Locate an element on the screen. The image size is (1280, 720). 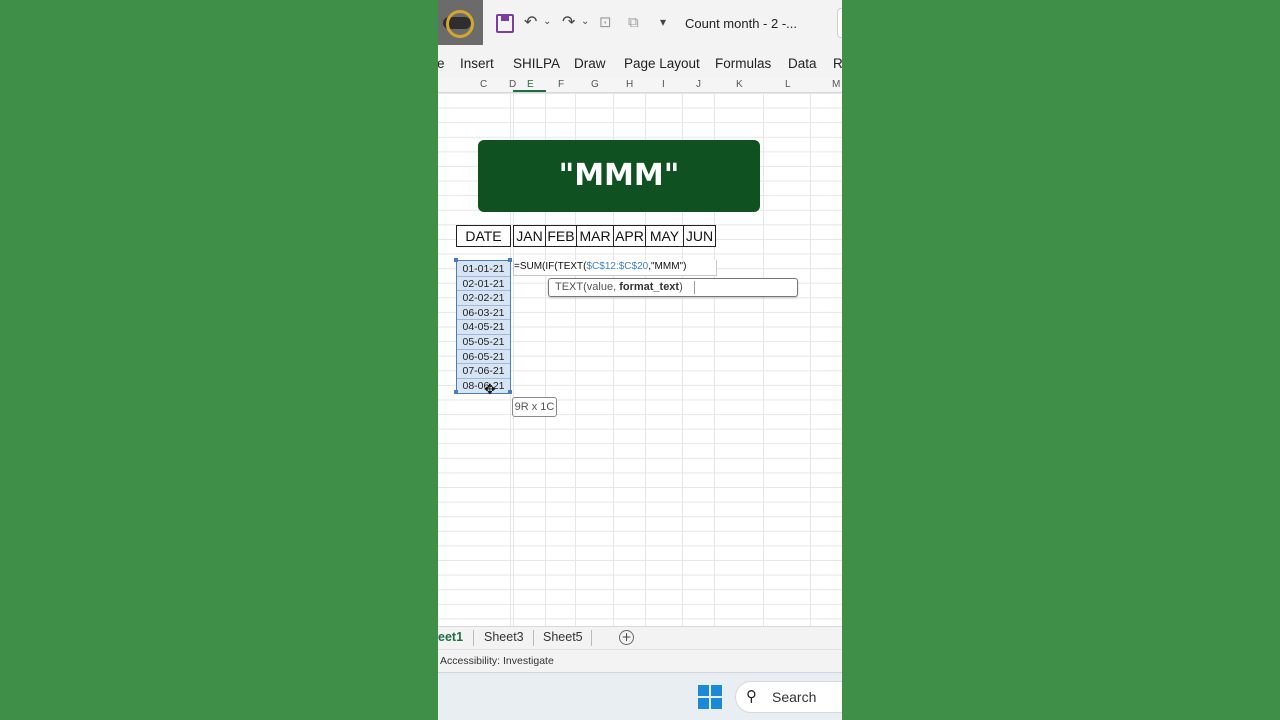
search-label: Search is located at coordinates (794, 697).